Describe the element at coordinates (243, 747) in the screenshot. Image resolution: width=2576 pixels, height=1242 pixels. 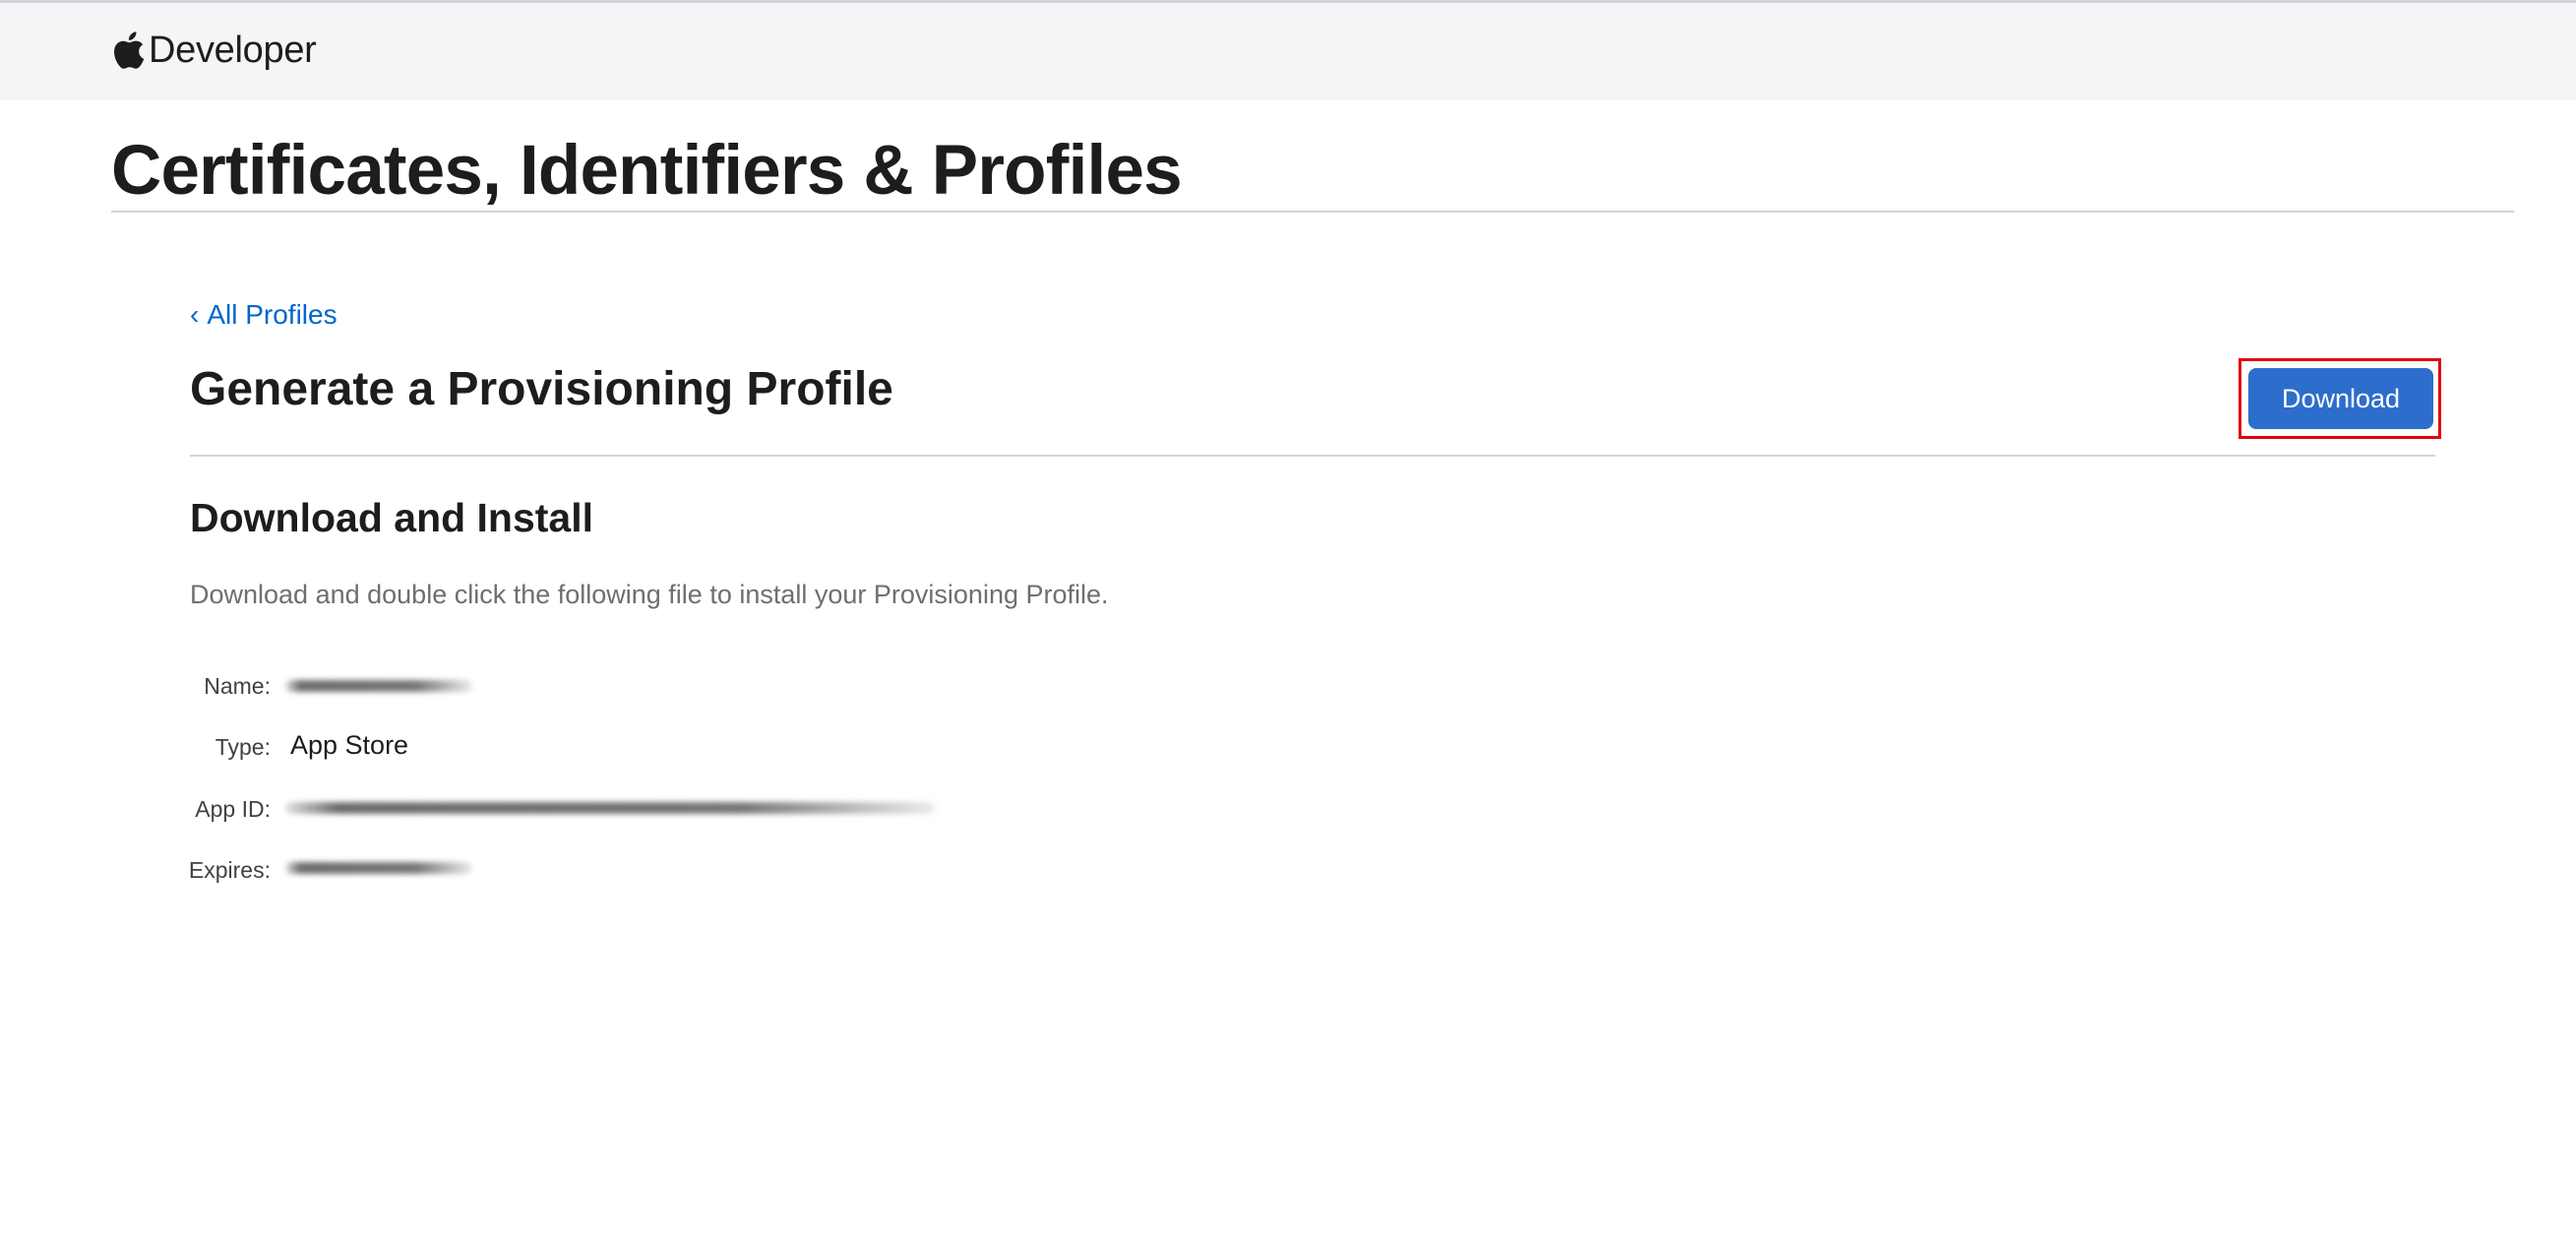
I see `type-label: Type:` at that location.